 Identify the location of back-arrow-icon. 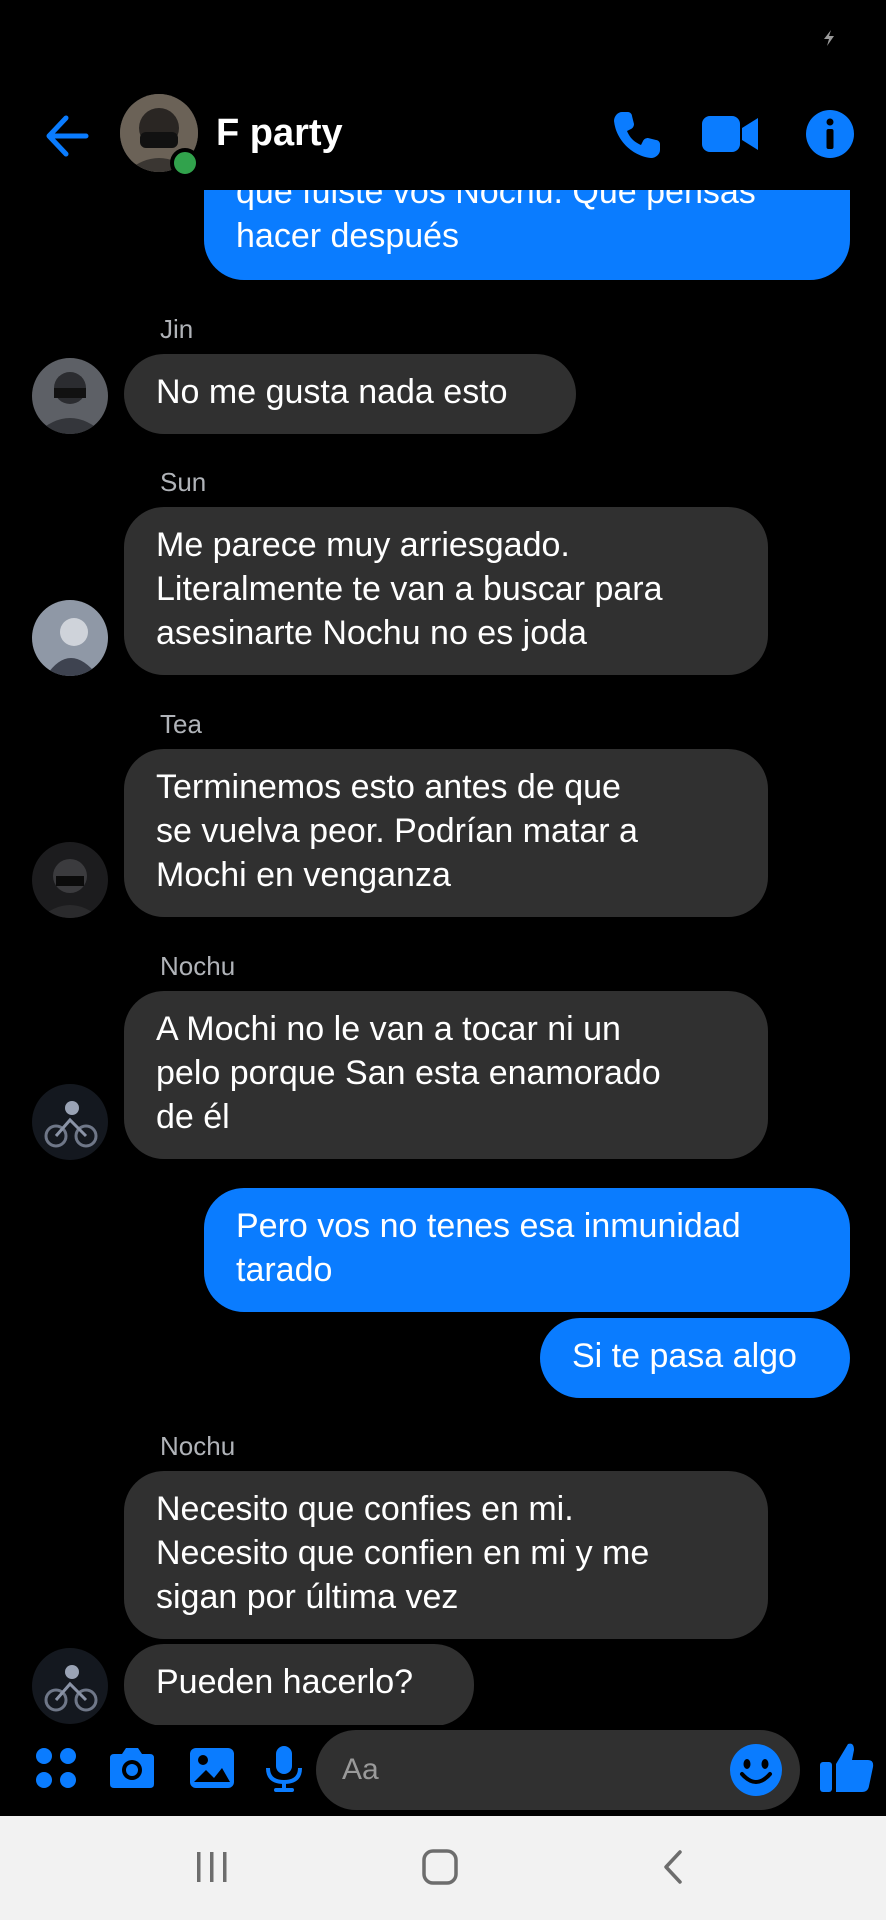
(68, 136).